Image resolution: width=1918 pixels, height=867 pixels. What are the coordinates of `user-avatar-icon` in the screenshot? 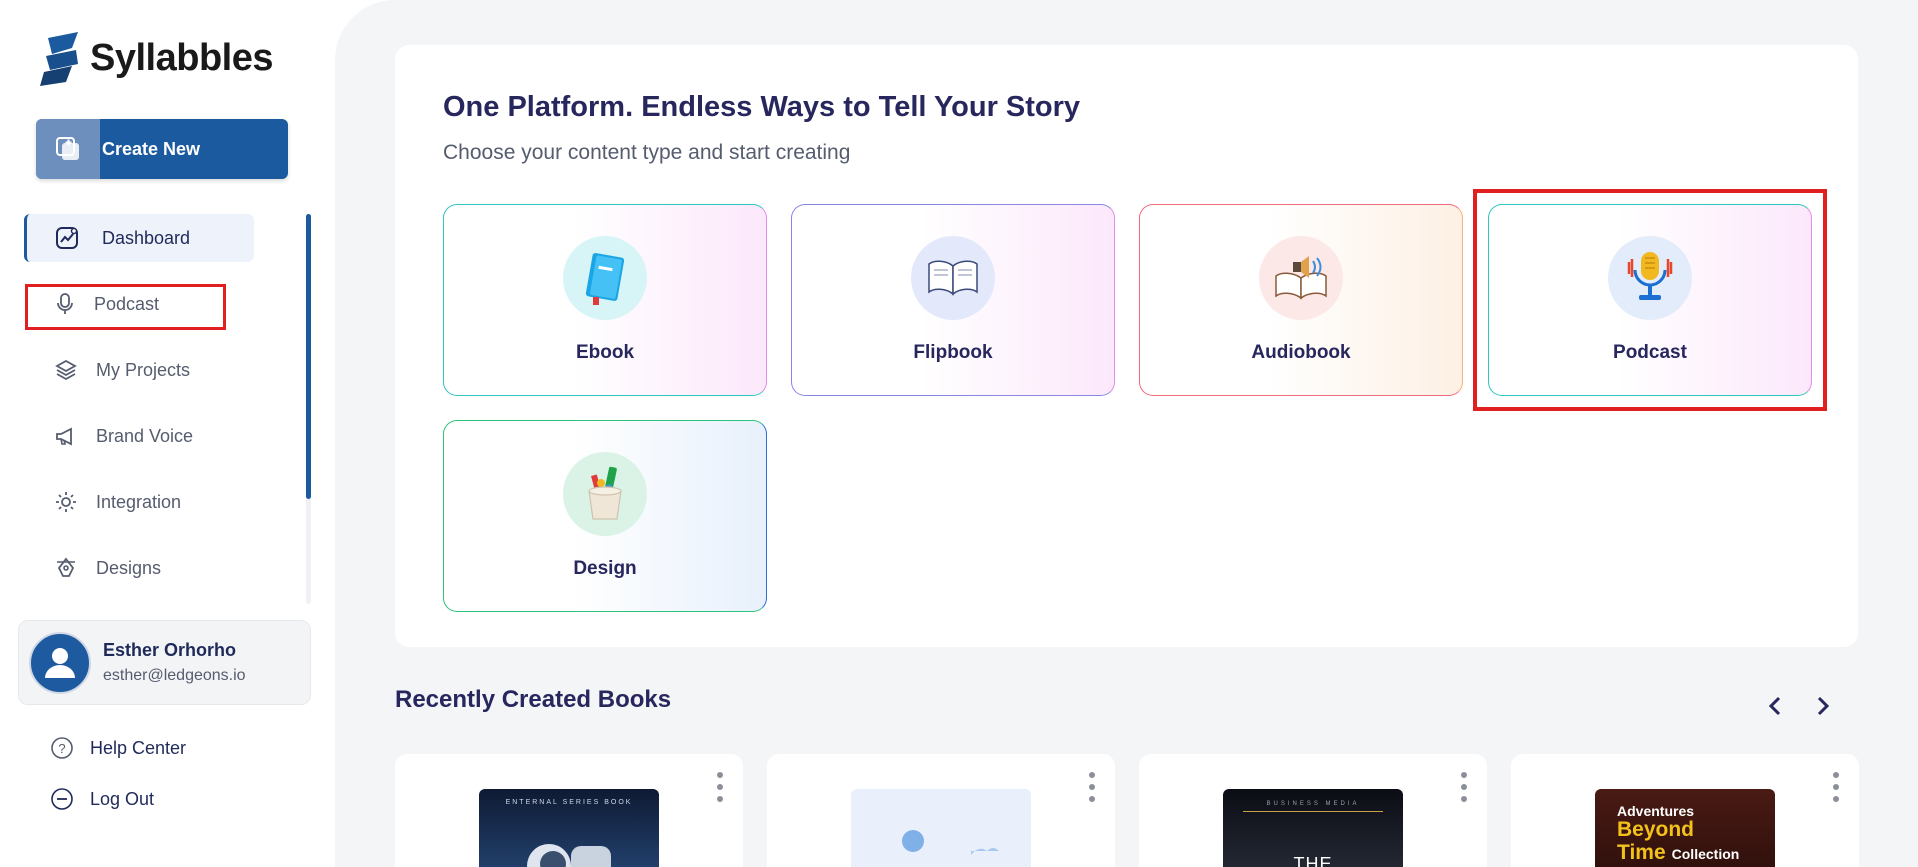 It's located at (60, 662).